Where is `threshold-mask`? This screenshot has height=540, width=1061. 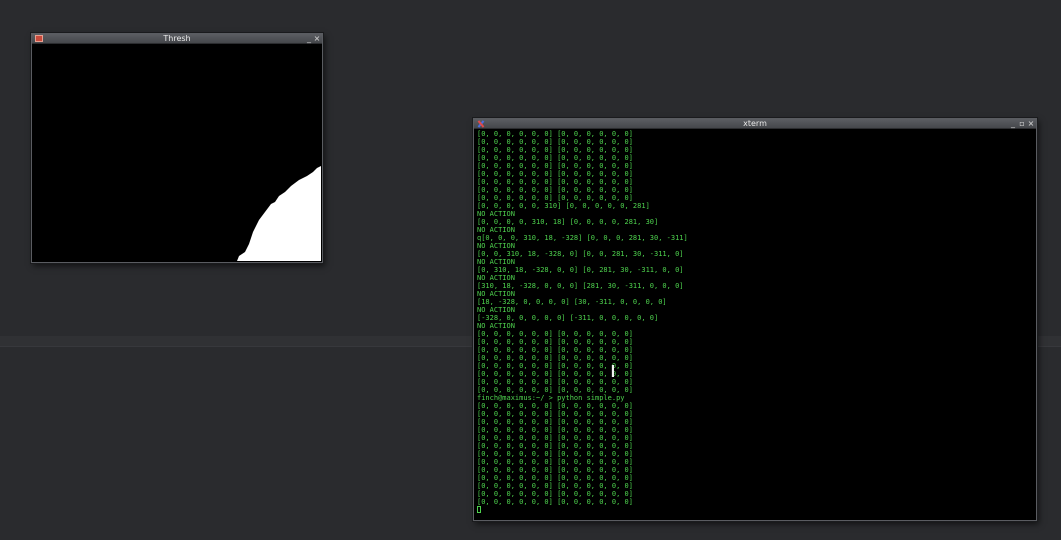
threshold-mask is located at coordinates (177, 152).